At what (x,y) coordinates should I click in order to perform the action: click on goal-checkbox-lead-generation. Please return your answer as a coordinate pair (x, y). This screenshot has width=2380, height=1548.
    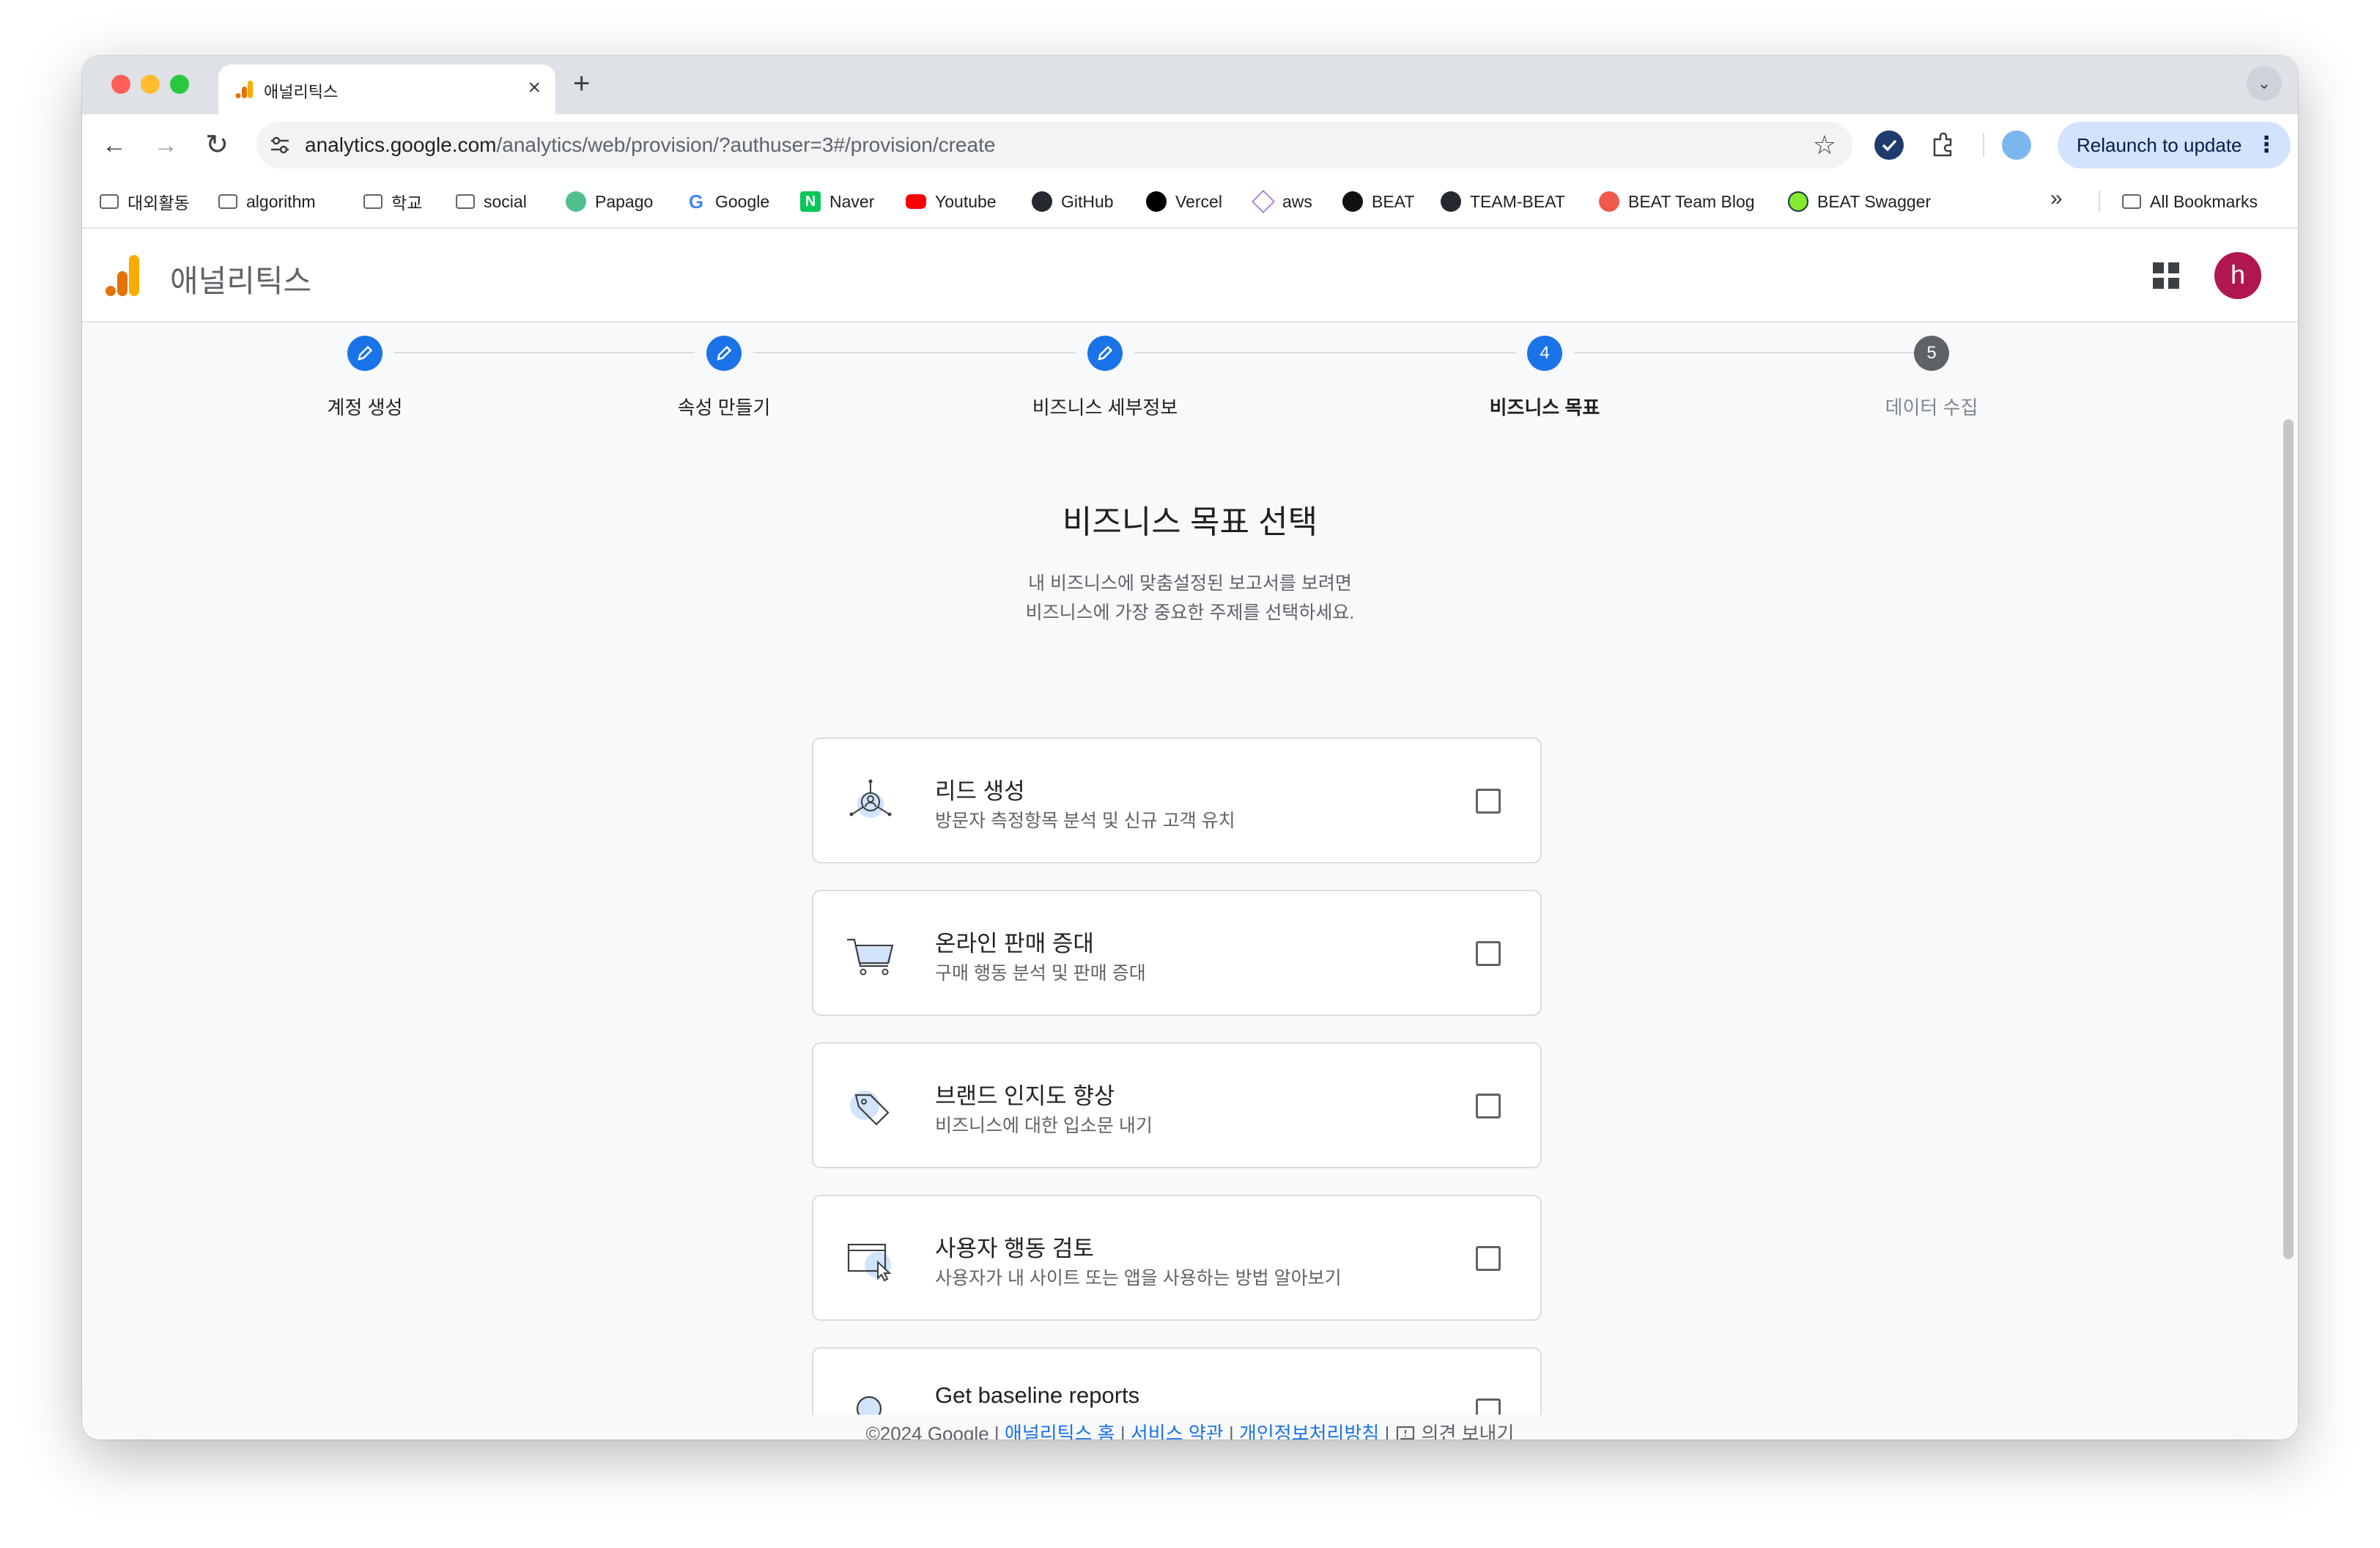
    Looking at the image, I should click on (1488, 801).